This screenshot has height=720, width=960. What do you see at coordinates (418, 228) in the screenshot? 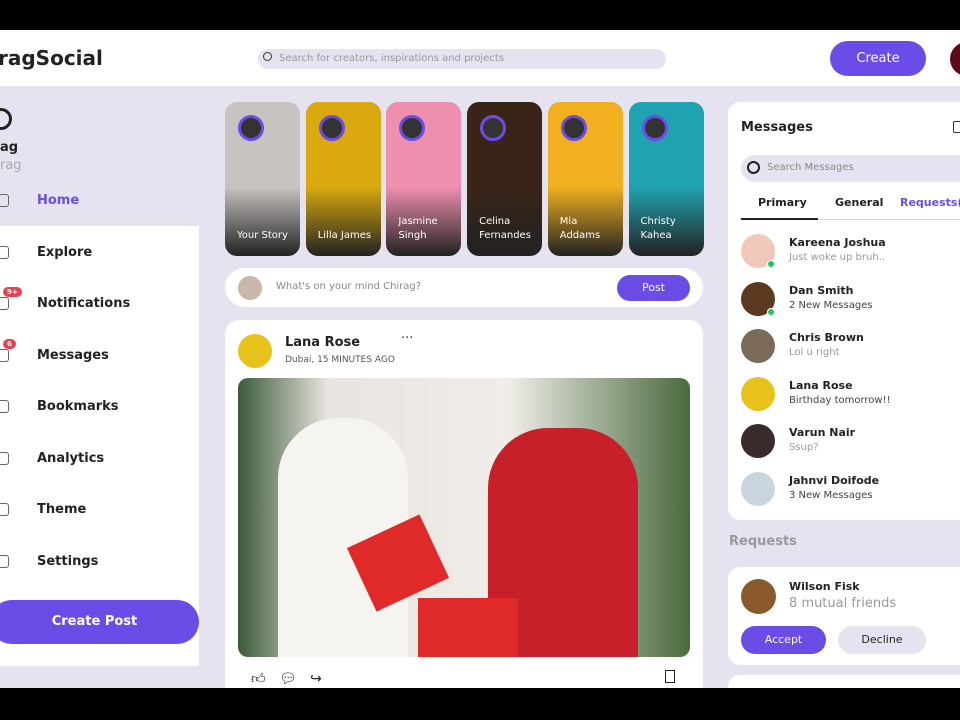
I see `story-name: Jasmine Singh` at bounding box center [418, 228].